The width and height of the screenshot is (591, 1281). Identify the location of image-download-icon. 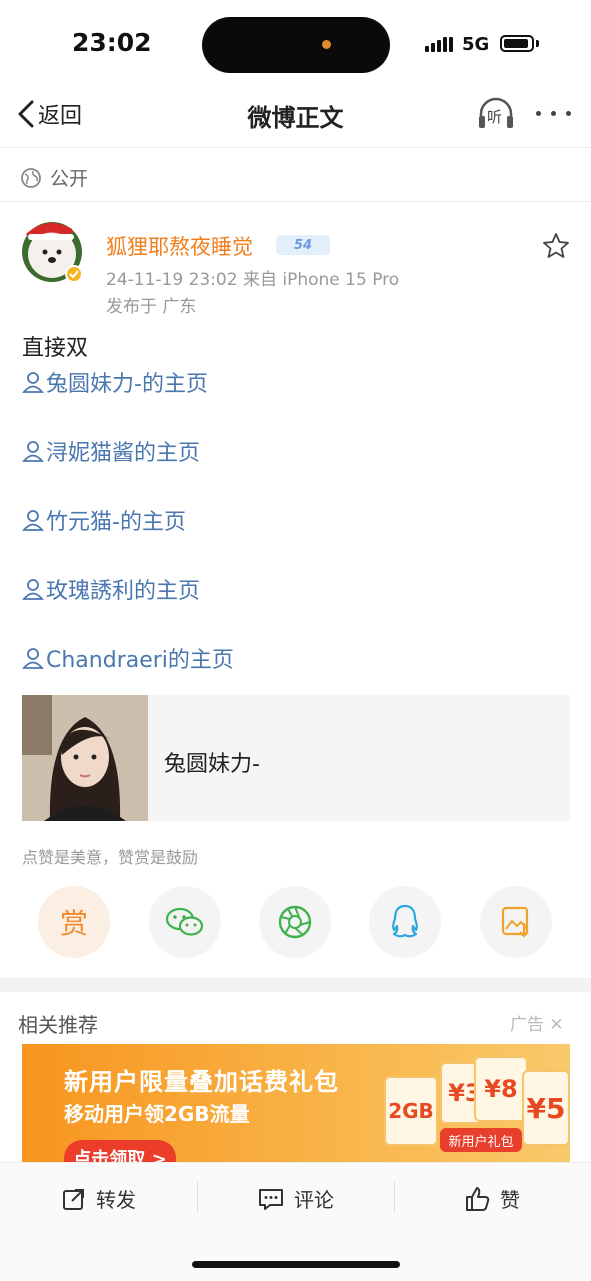
(515, 922).